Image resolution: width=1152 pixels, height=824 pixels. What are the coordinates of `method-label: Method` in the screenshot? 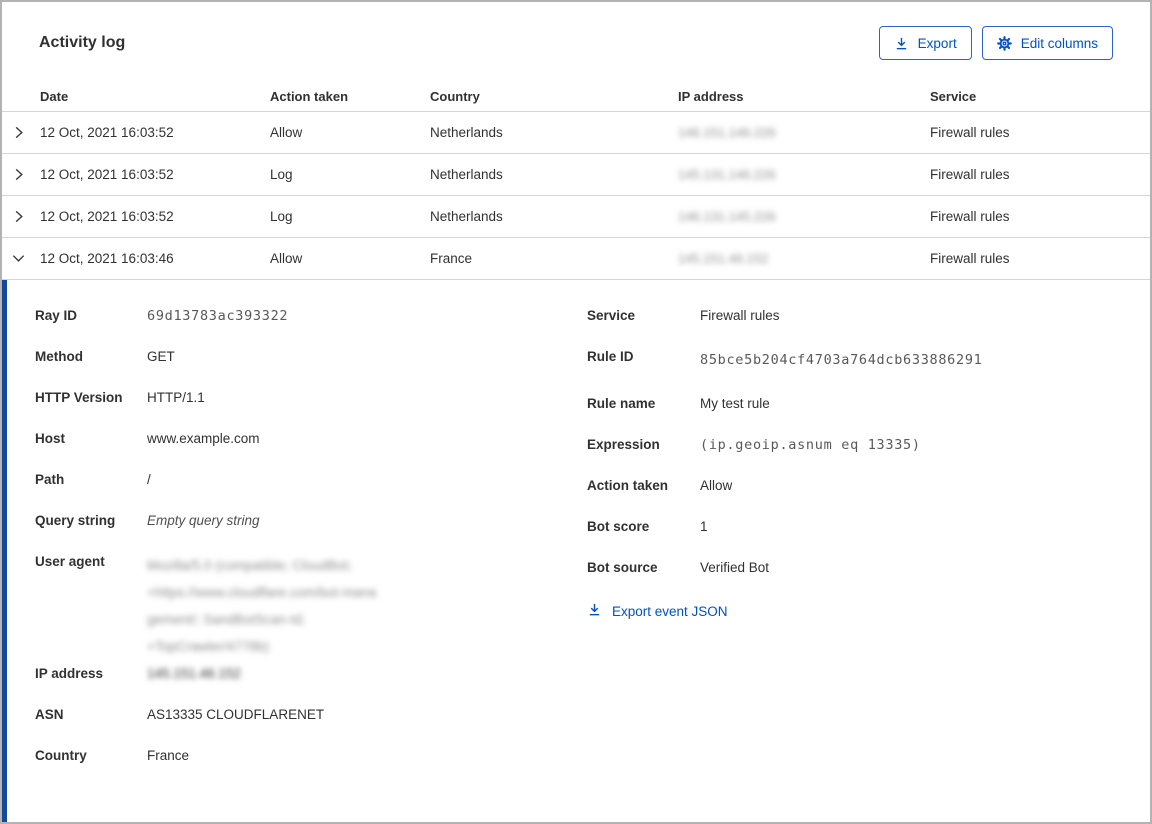 It's located at (59, 356).